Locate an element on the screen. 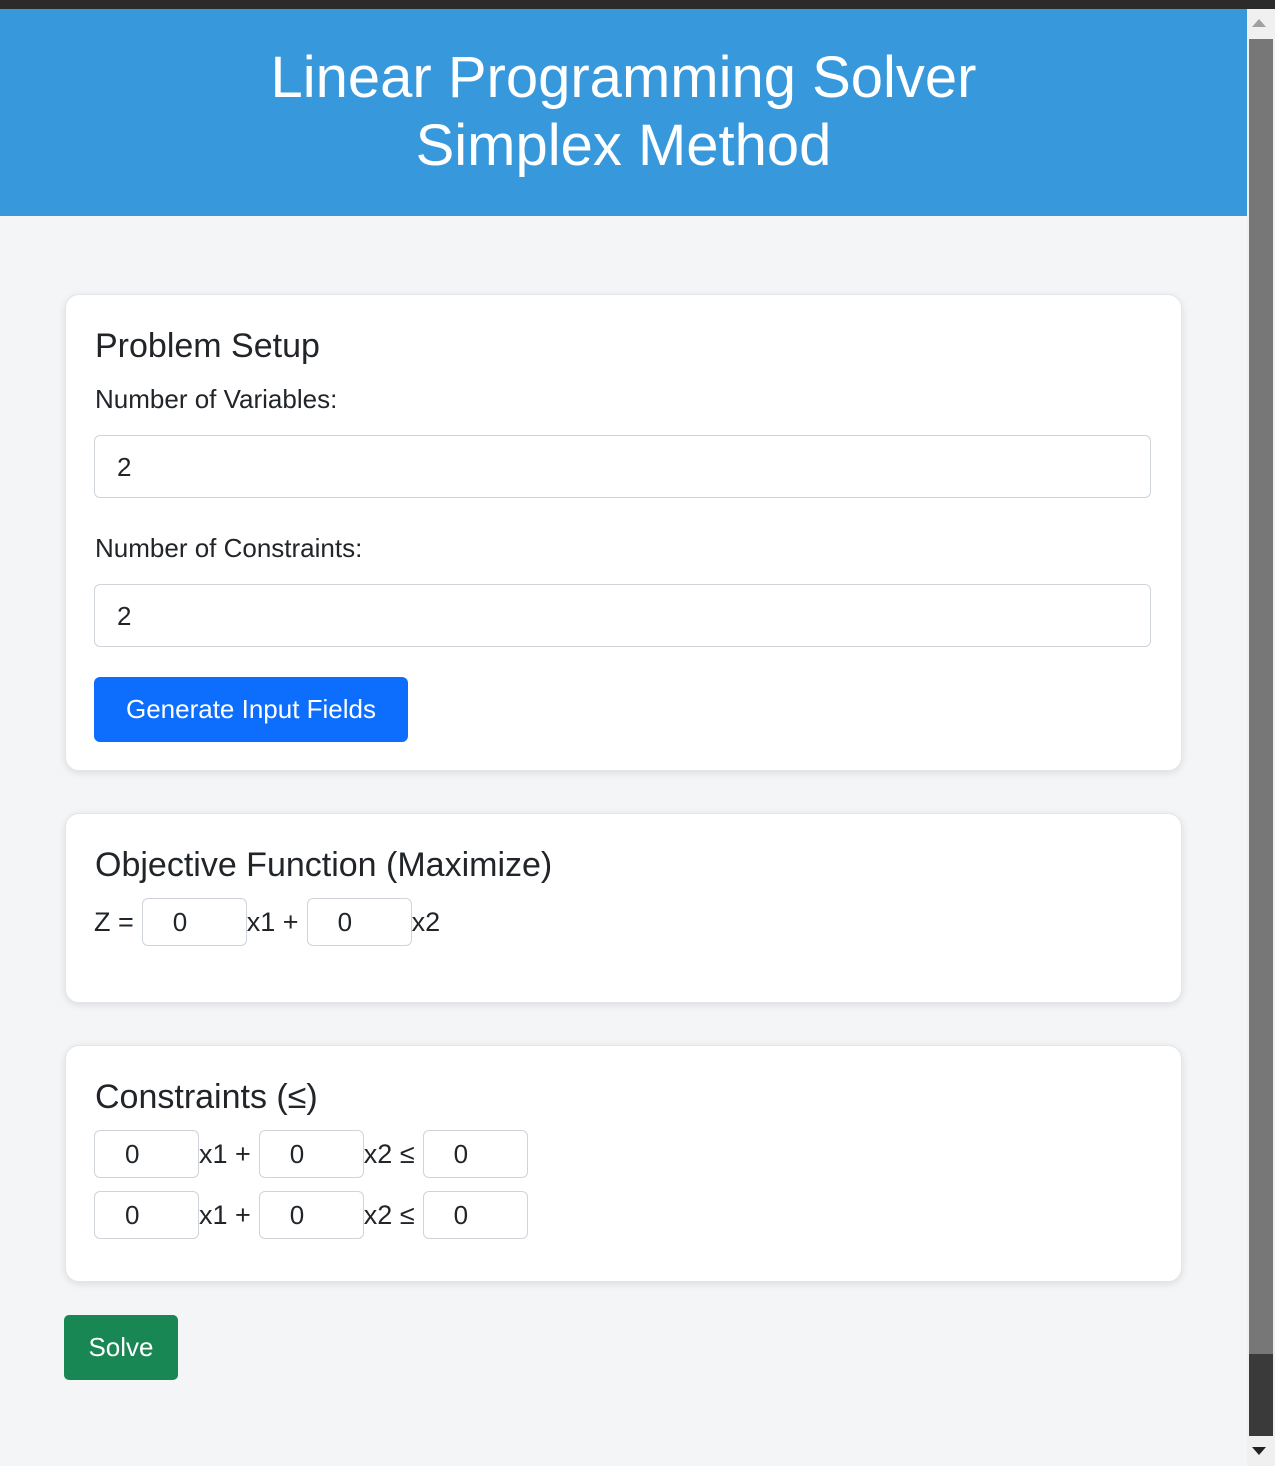 The width and height of the screenshot is (1275, 1466). objective-row: Z = 0 x1 + 0 x2 is located at coordinates (267, 922).